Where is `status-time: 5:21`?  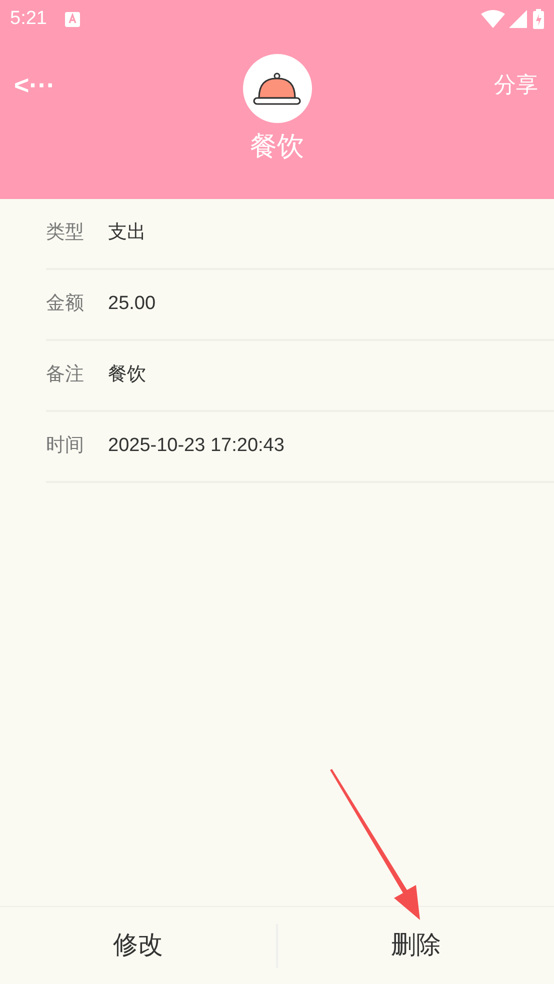
status-time: 5:21 is located at coordinates (28, 18).